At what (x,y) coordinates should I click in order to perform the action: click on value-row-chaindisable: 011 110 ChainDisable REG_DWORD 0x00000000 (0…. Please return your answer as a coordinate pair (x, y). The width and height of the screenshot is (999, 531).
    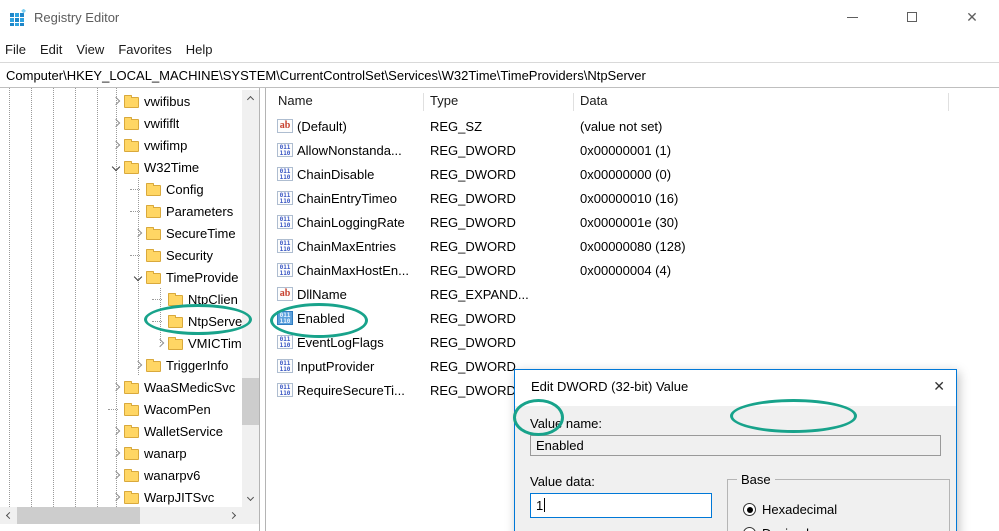
    Looking at the image, I should click on (632, 174).